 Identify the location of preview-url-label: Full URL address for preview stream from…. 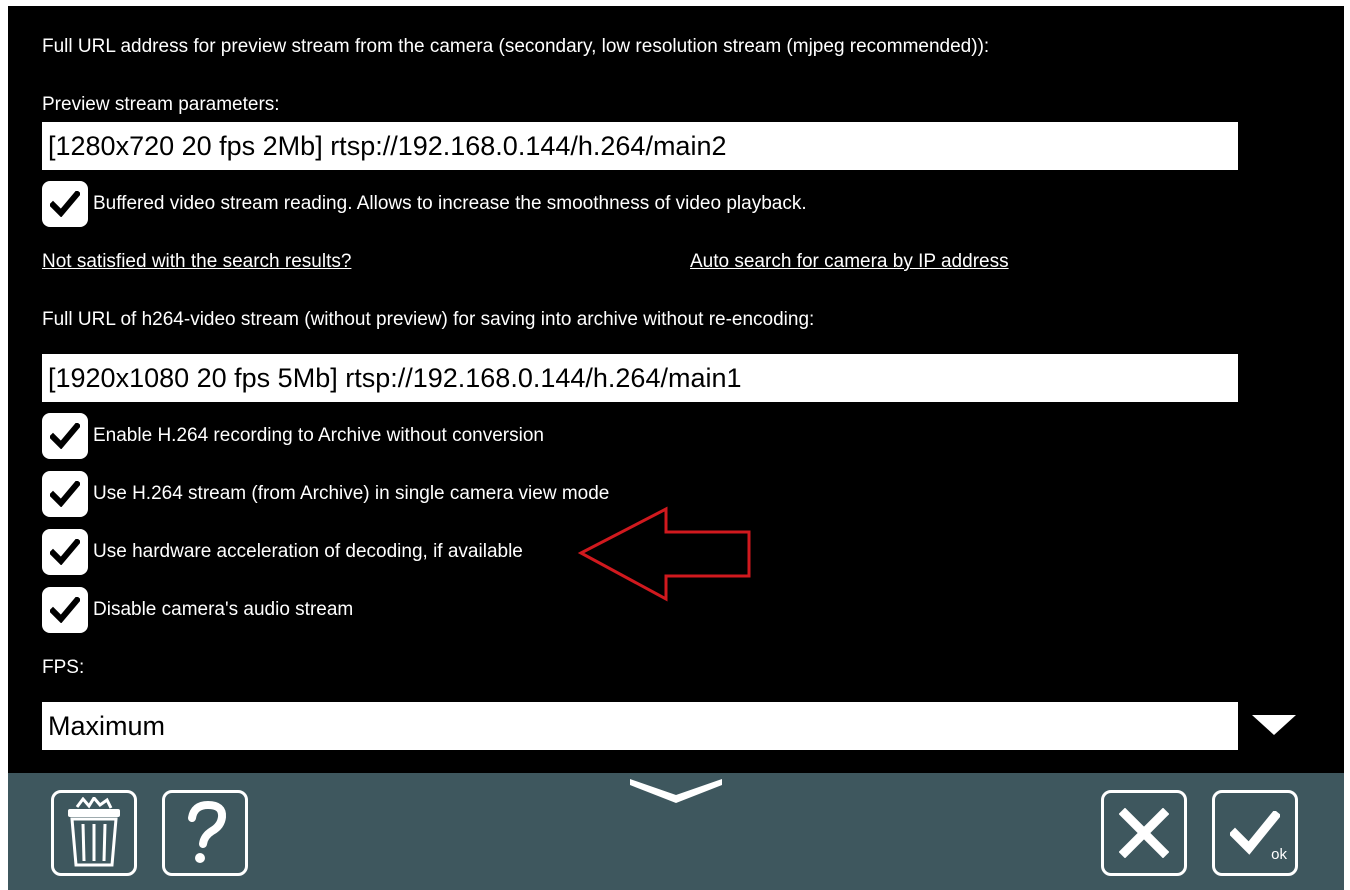
(516, 46).